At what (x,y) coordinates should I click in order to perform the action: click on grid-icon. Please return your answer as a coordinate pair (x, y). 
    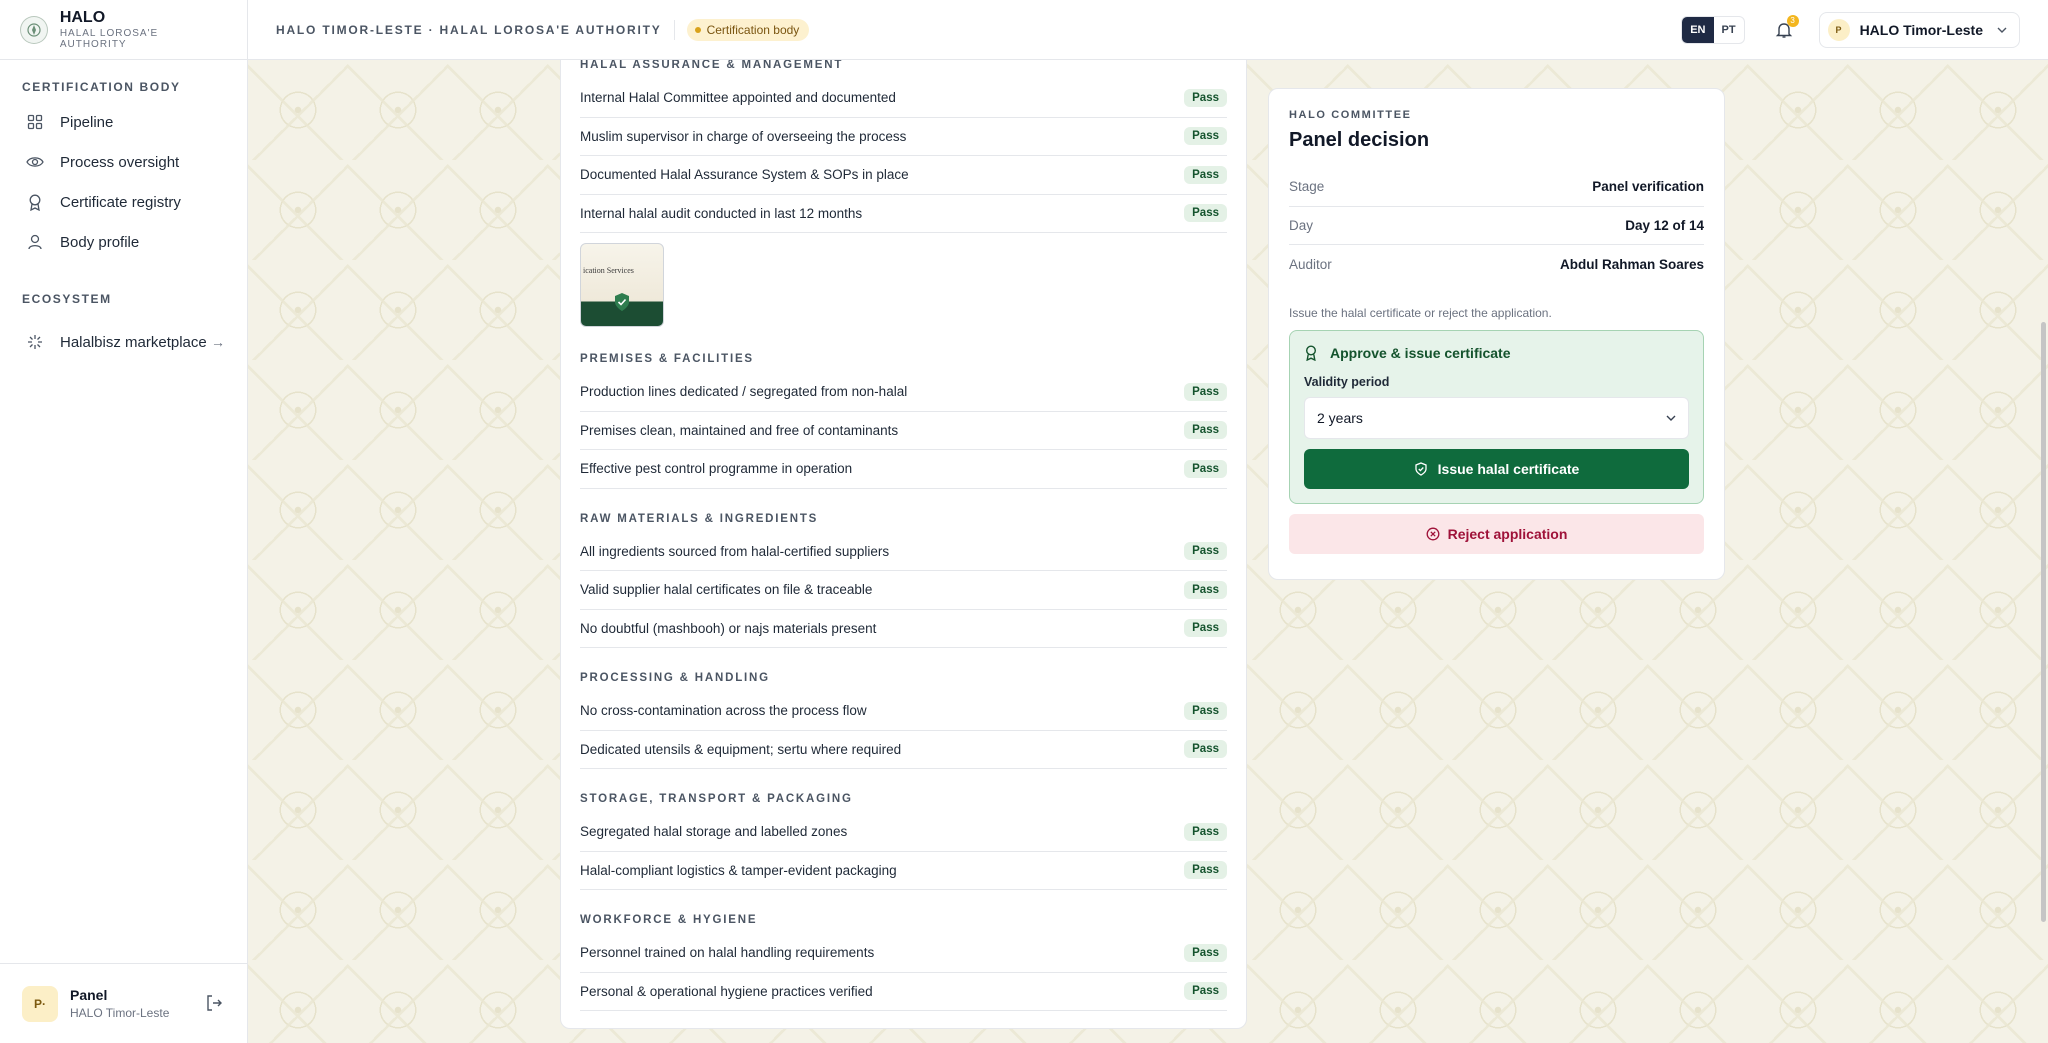
    Looking at the image, I should click on (35, 122).